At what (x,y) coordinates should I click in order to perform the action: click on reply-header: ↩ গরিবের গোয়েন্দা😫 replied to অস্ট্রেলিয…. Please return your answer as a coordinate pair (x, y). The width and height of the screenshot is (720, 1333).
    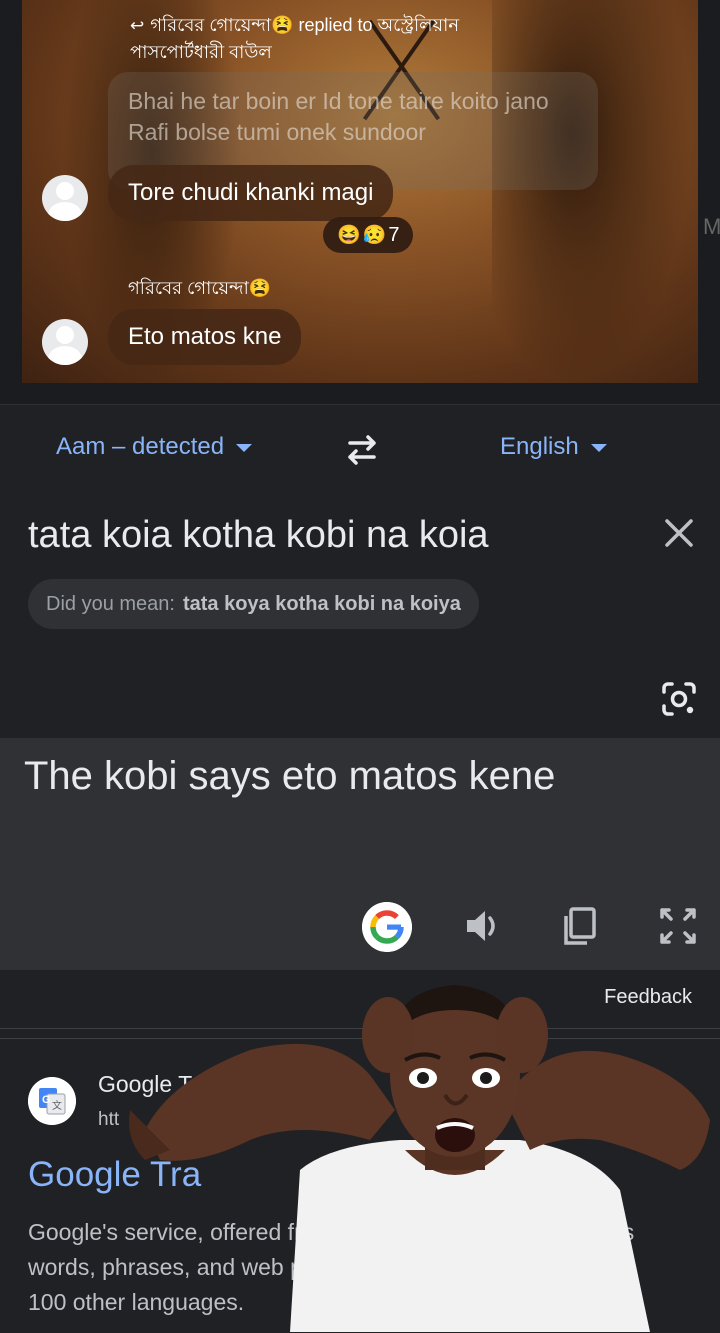
    Looking at the image, I should click on (340, 38).